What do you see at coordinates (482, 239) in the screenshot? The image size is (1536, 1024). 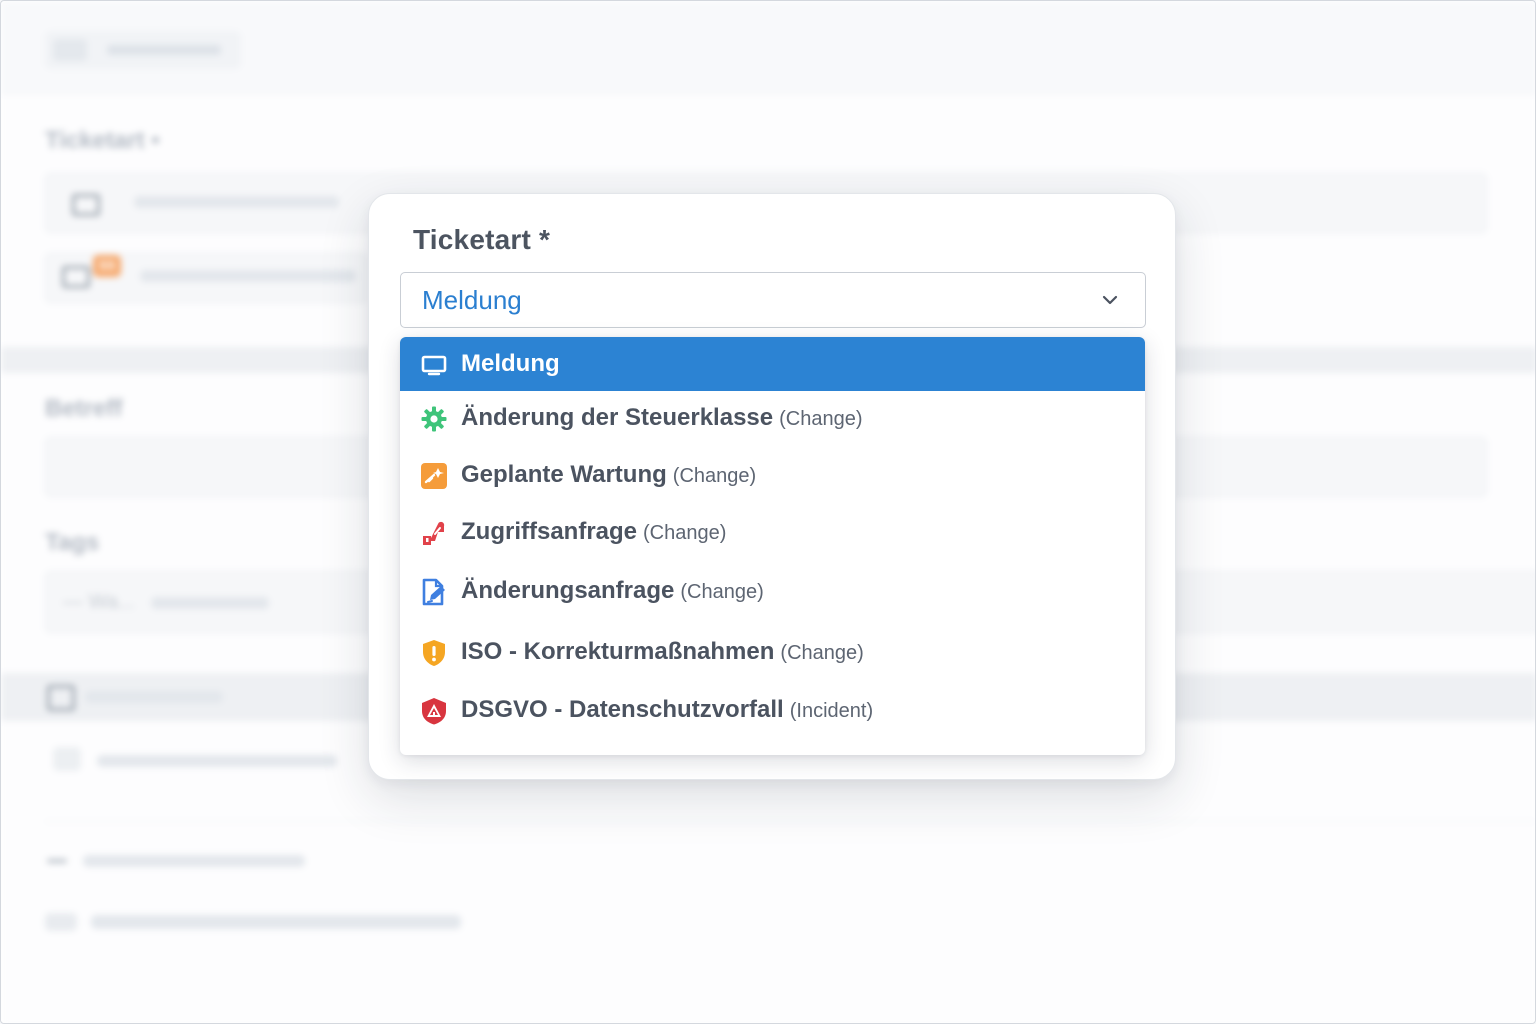 I see `ticket-type-label: Ticketart *` at bounding box center [482, 239].